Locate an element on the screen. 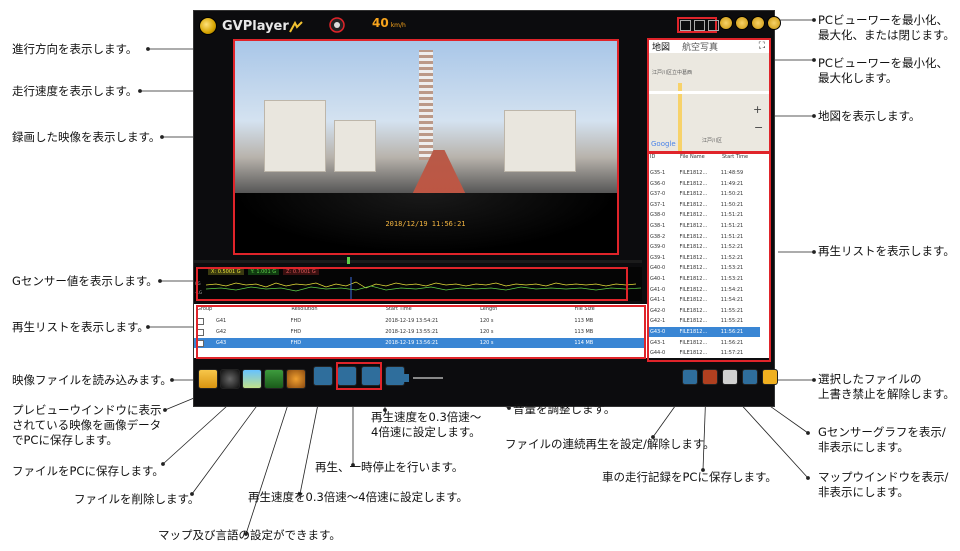  bottom-playlist-highlight is located at coordinates (421, 332).